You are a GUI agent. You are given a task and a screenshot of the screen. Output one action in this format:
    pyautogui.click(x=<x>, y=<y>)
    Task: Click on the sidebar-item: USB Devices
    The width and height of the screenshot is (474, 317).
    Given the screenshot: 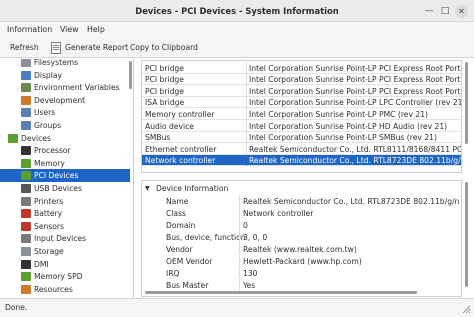 What is the action you would take?
    pyautogui.click(x=65, y=188)
    